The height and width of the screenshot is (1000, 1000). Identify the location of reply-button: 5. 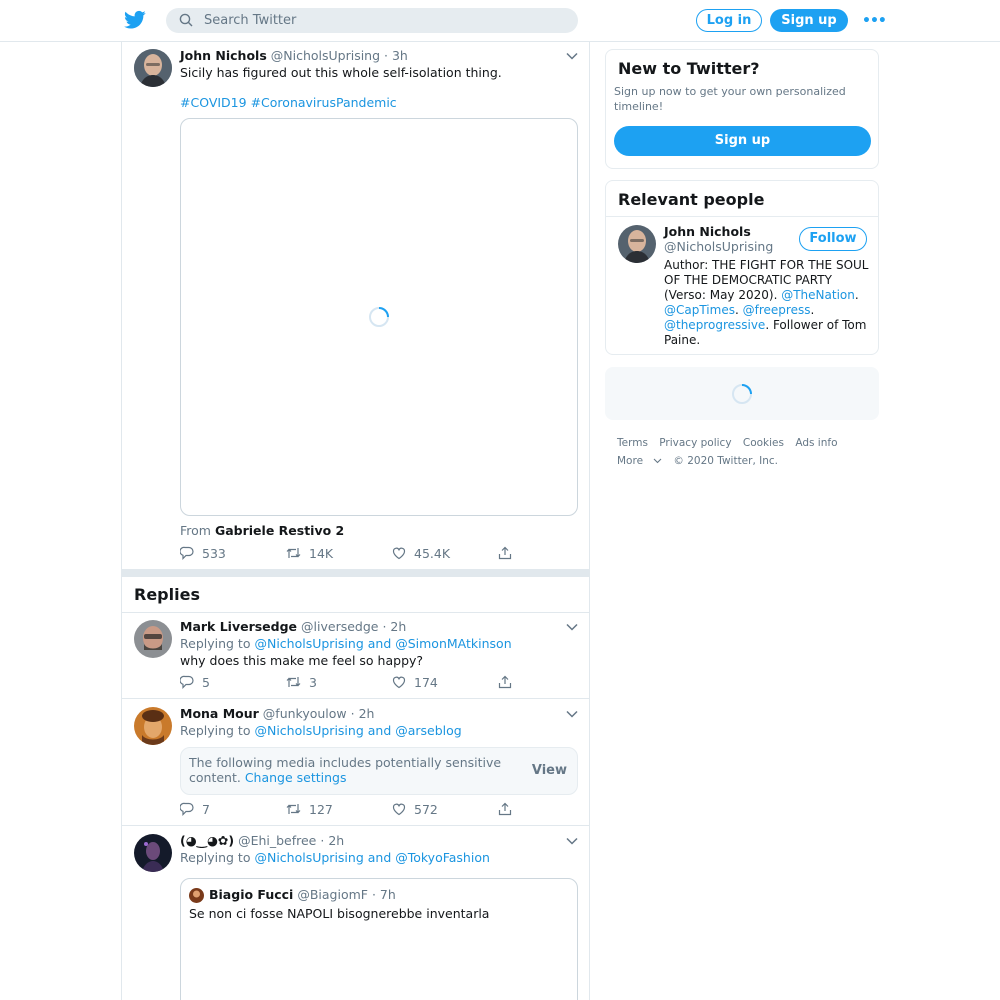
(195, 682).